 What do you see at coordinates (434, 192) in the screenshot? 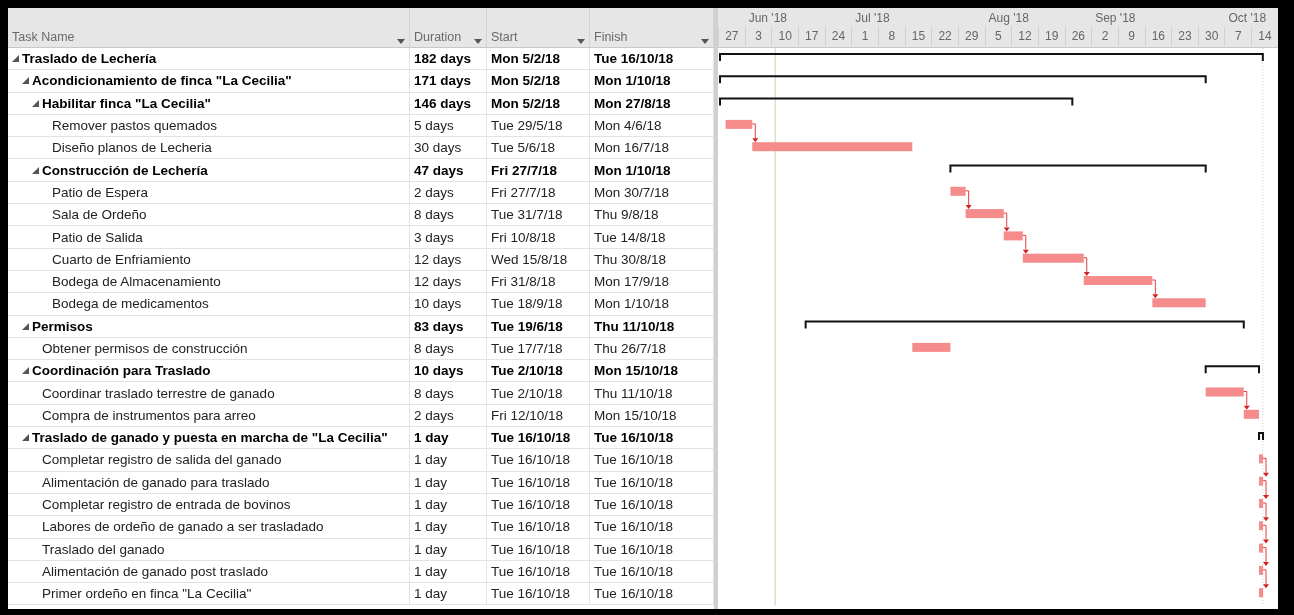
I see `duration-value: 2 days` at bounding box center [434, 192].